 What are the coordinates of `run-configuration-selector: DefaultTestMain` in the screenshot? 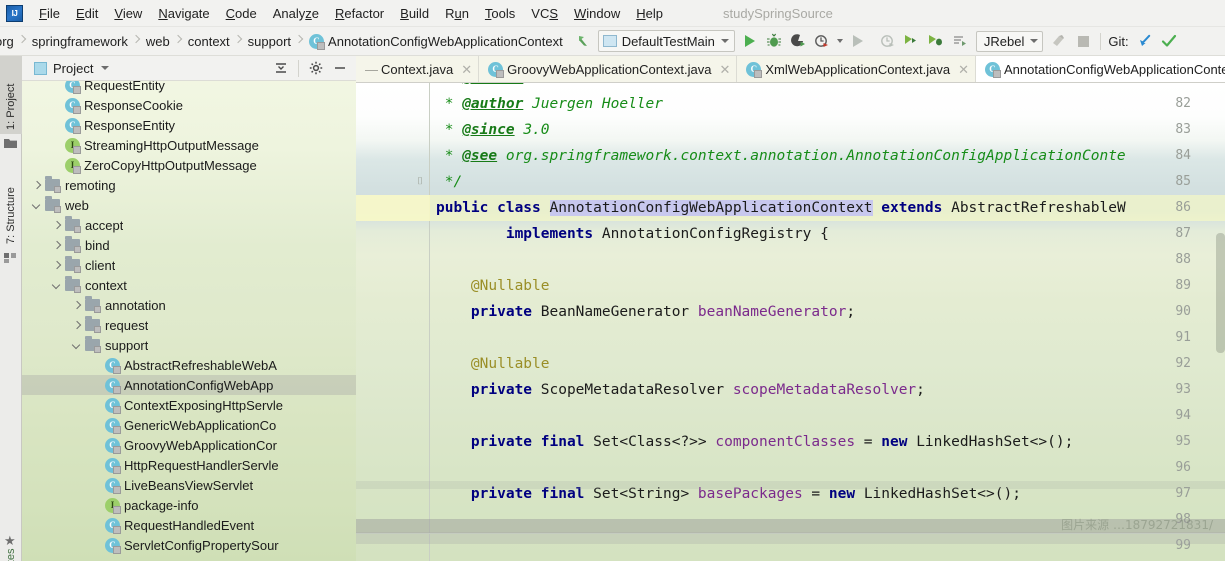 It's located at (666, 41).